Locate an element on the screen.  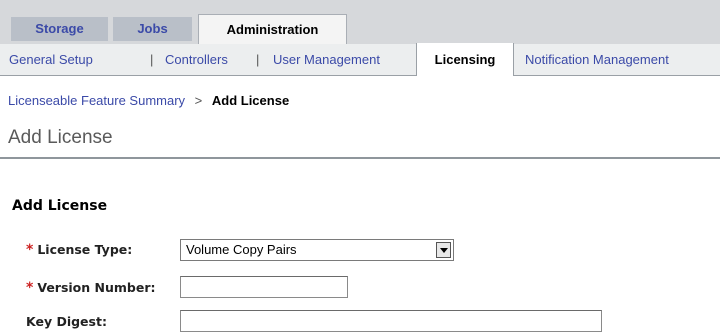
license-type-selected-value: Volume Copy Pairs is located at coordinates (241, 249).